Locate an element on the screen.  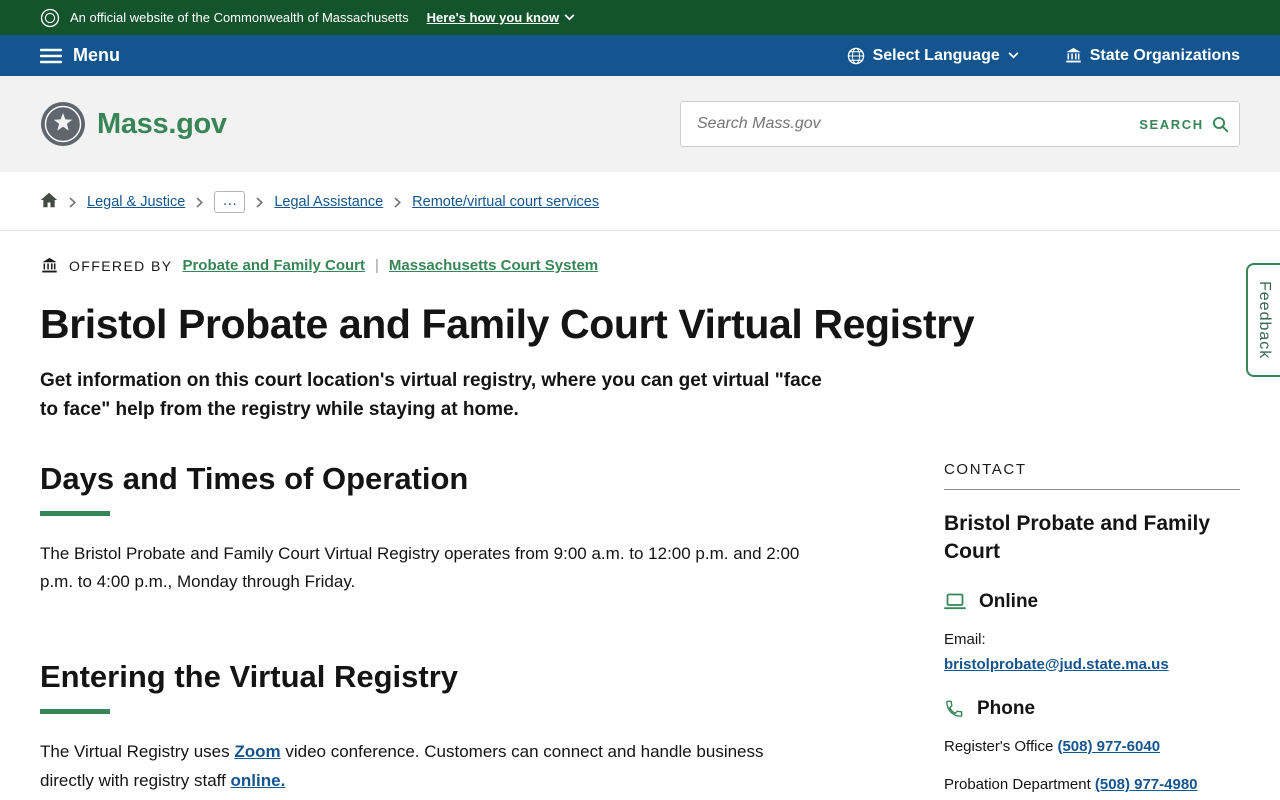
online-link: online. is located at coordinates (258, 780).